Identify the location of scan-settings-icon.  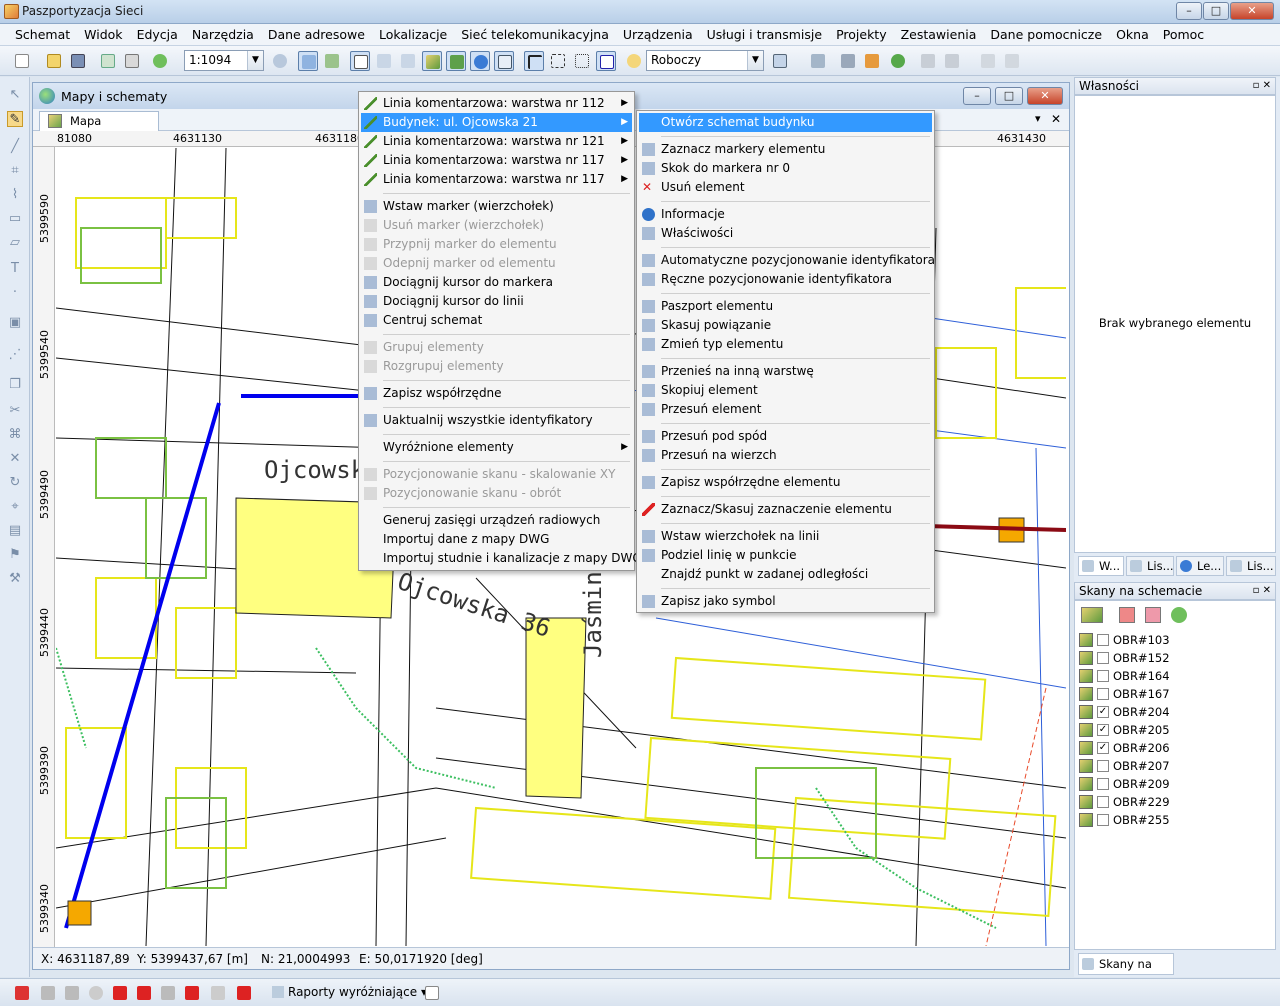
(1153, 615).